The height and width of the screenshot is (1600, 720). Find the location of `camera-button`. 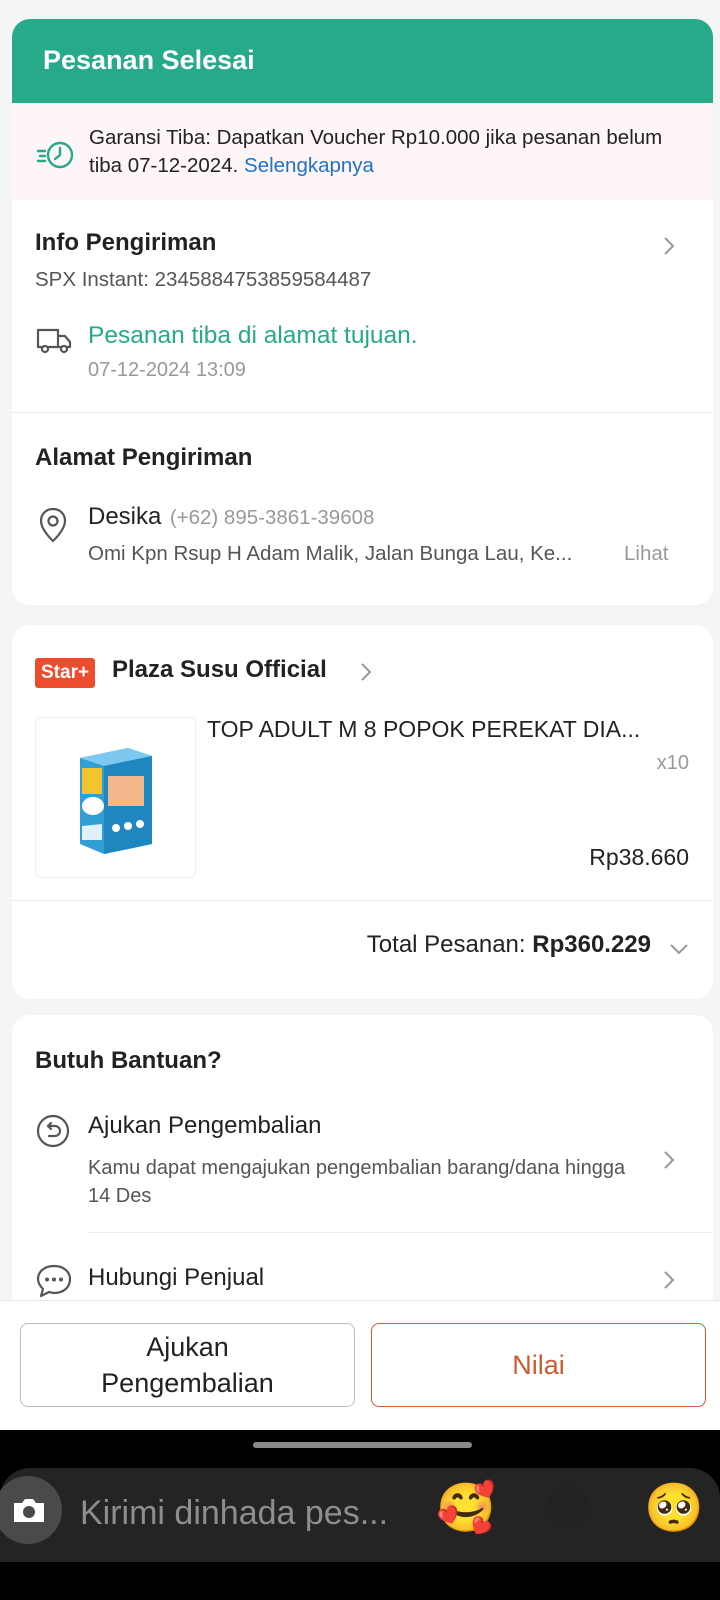

camera-button is located at coordinates (31, 1510).